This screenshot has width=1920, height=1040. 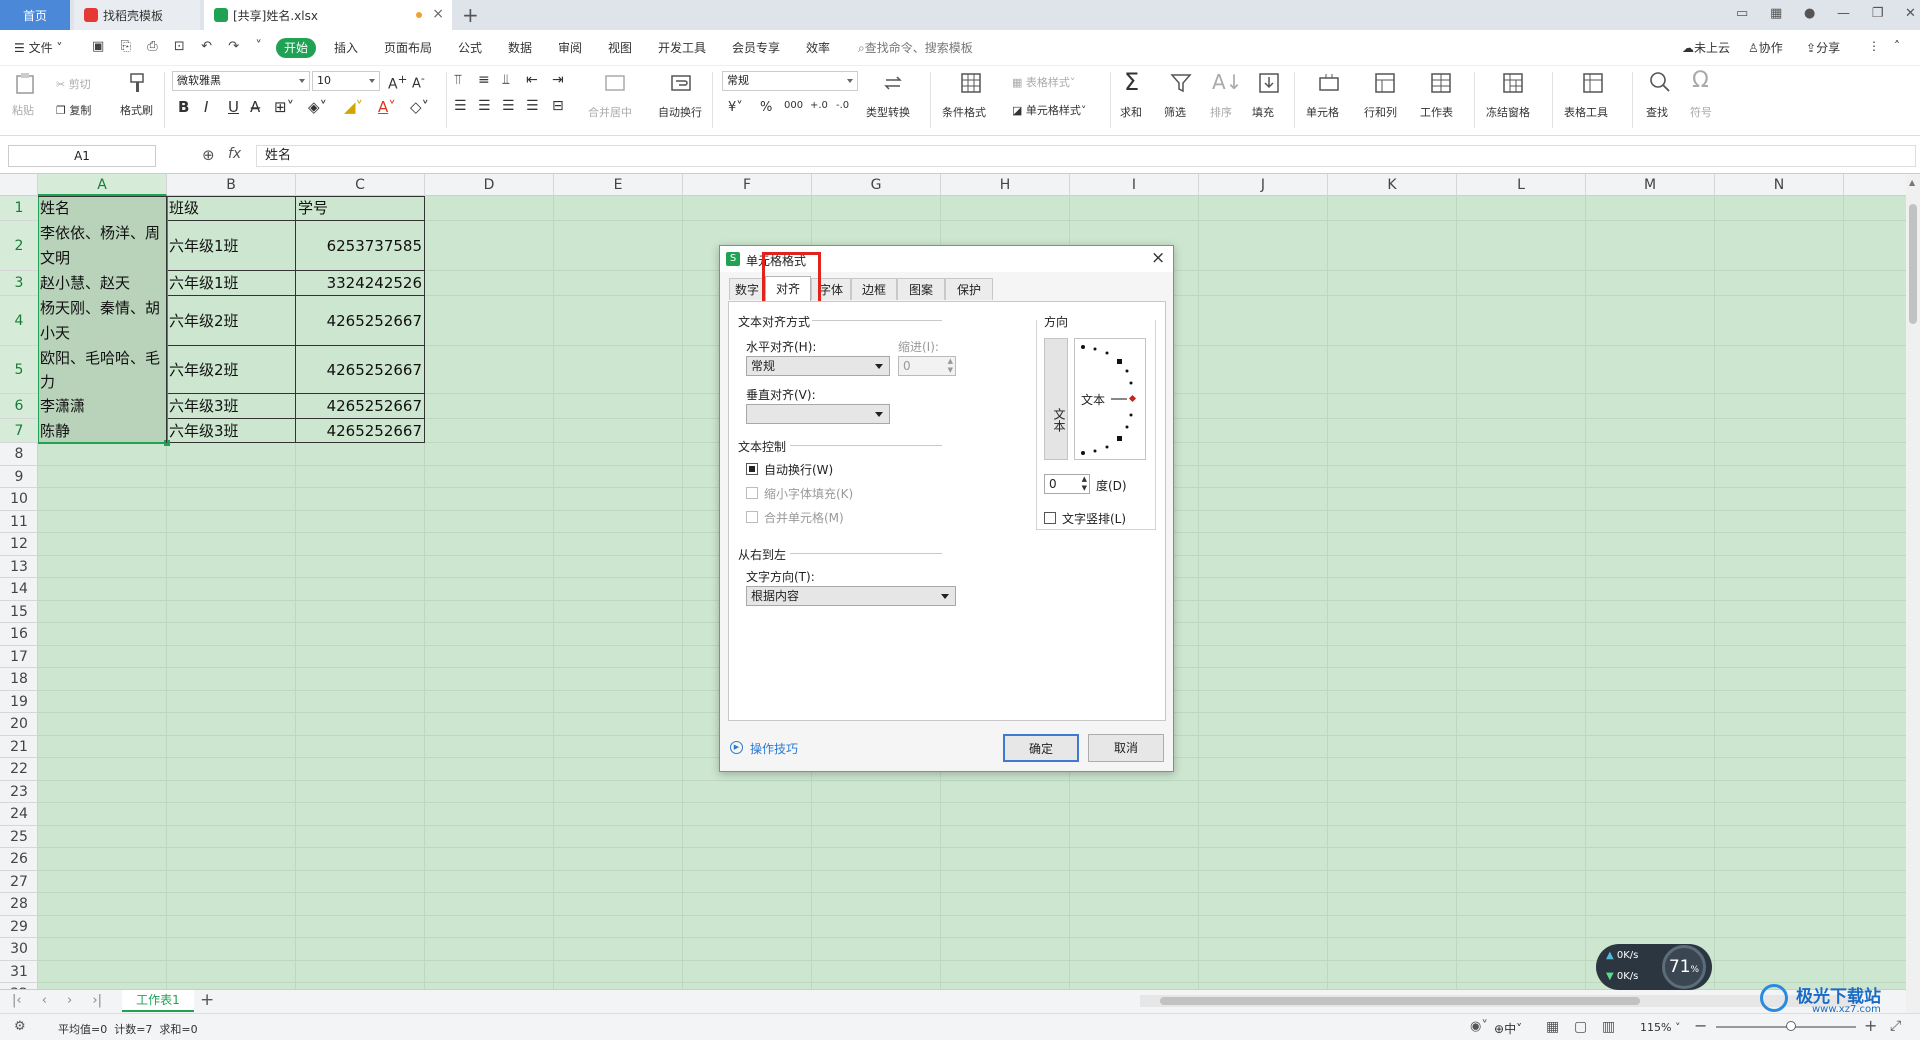 I want to click on percent-icon: %, so click(x=766, y=107).